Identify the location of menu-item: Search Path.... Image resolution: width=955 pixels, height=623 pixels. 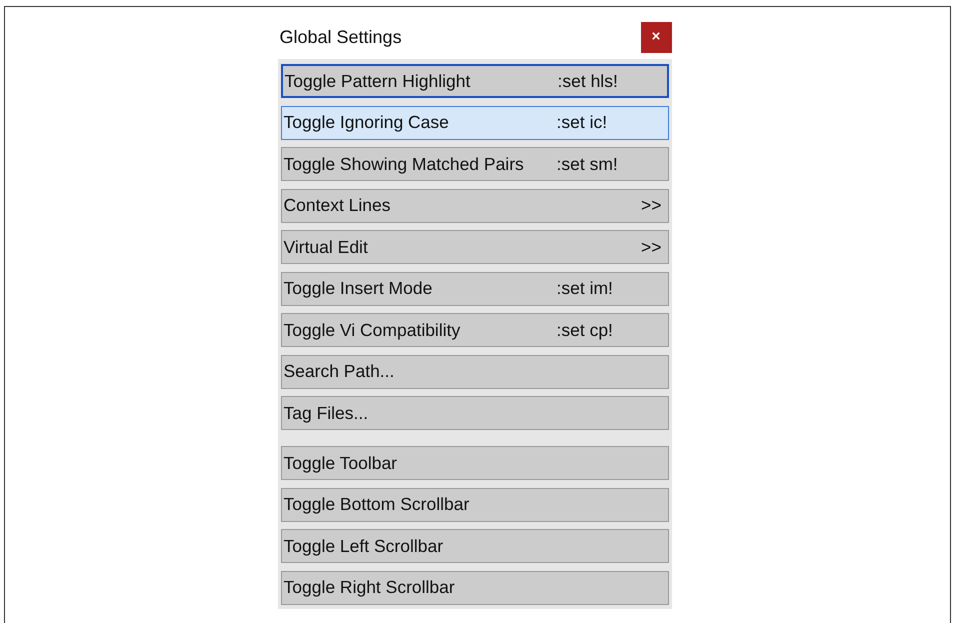
(474, 371).